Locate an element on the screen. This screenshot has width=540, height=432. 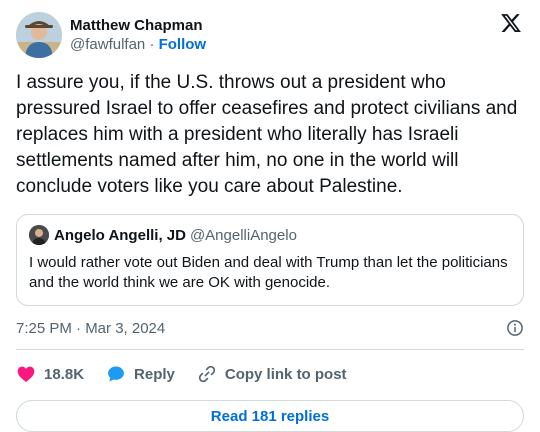
quoted-author-handle: @AngelliAngelo is located at coordinates (243, 235).